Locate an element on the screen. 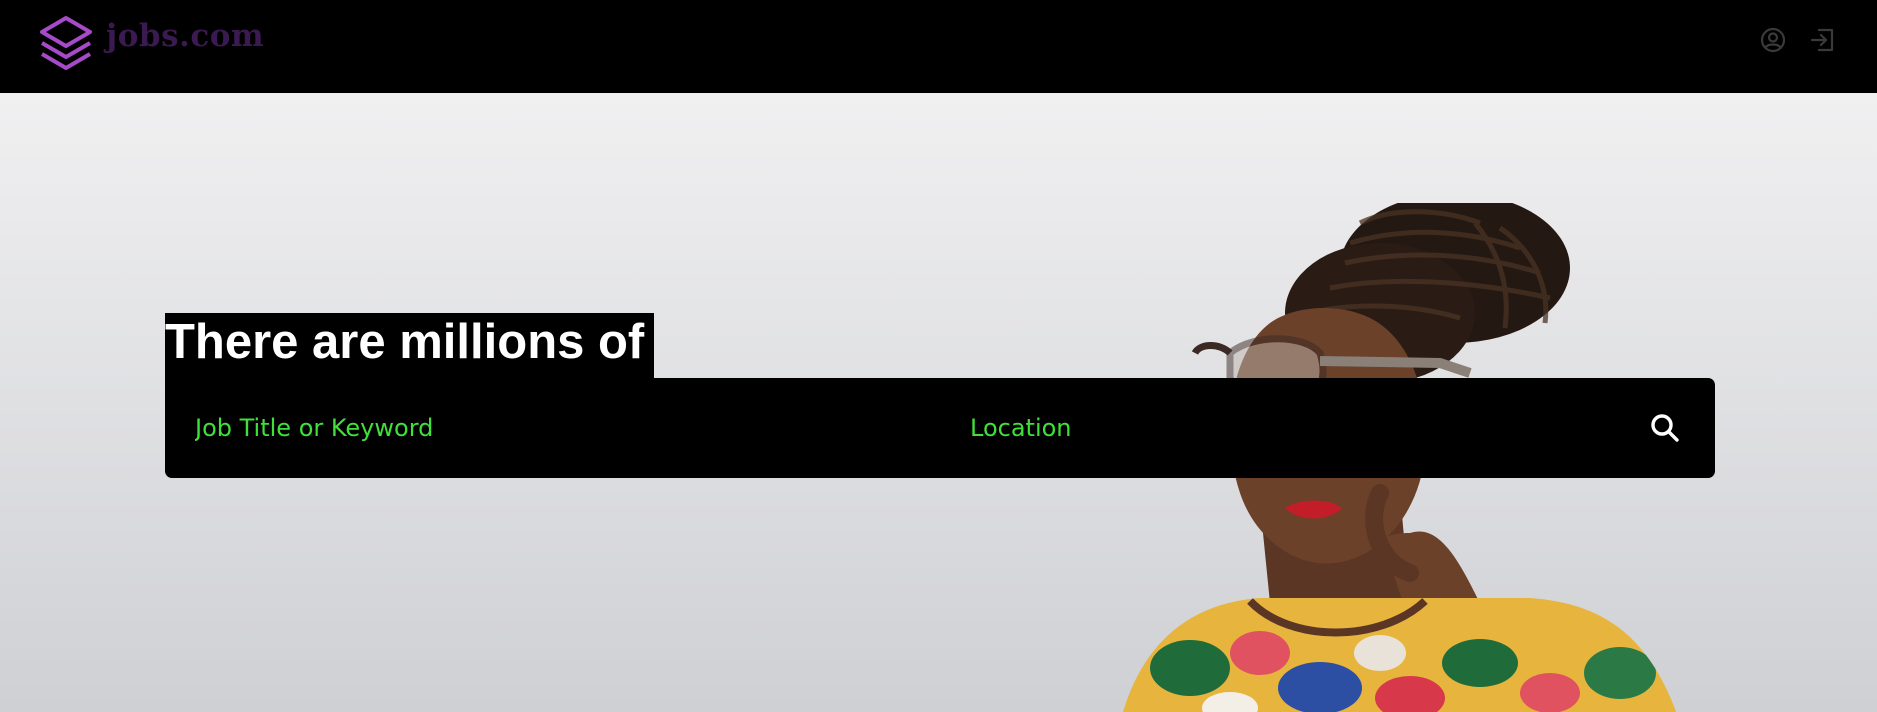 The image size is (1877, 712). top-navigation-bar: jobs.com is located at coordinates (938, 46).